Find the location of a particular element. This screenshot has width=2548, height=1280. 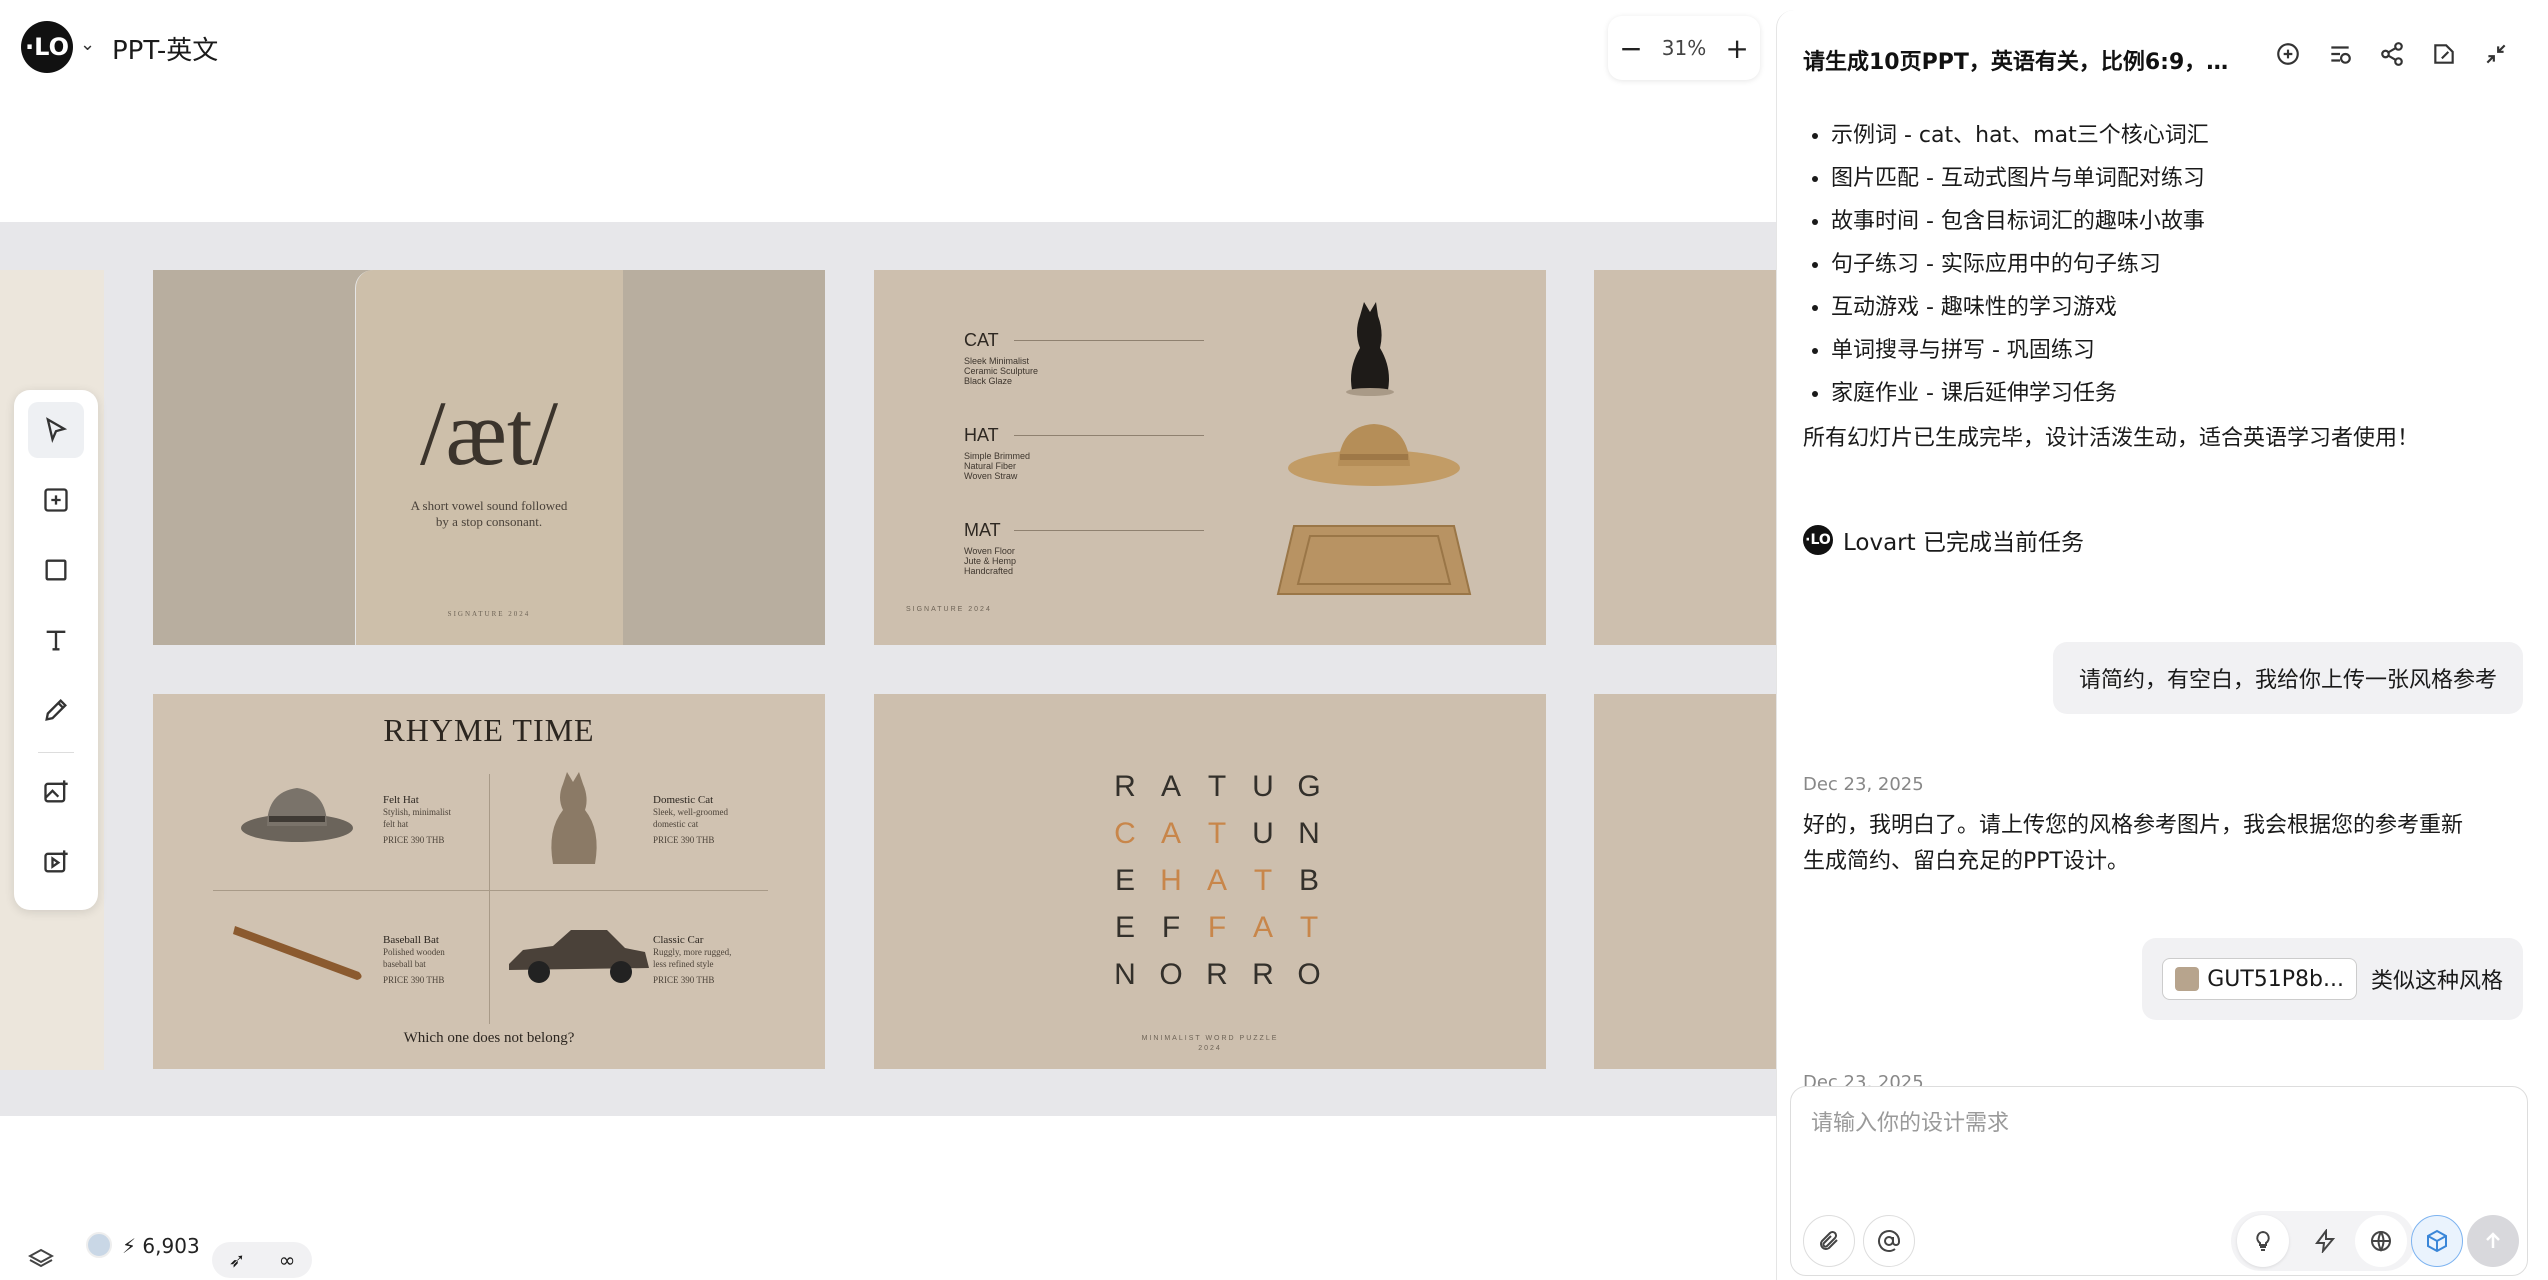

chevron-down-icon: ⌄ is located at coordinates (87, 44).